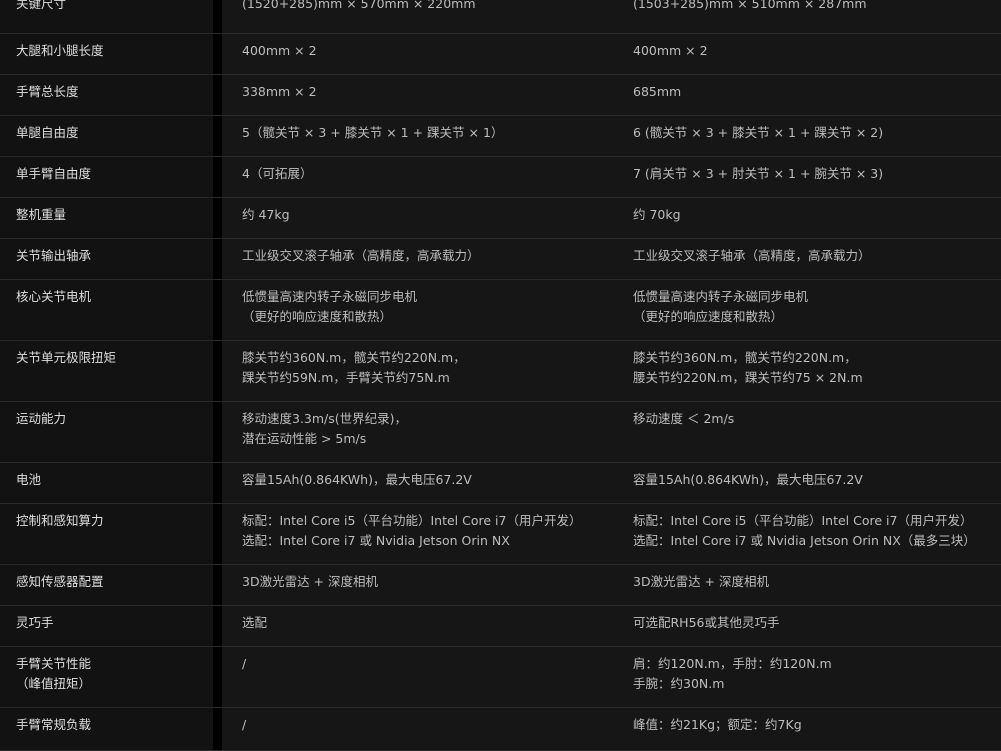 The image size is (1001, 751). I want to click on model-b-value-line: 容量15Ah(0.864KWh)，最大电压67.2V, so click(748, 479).